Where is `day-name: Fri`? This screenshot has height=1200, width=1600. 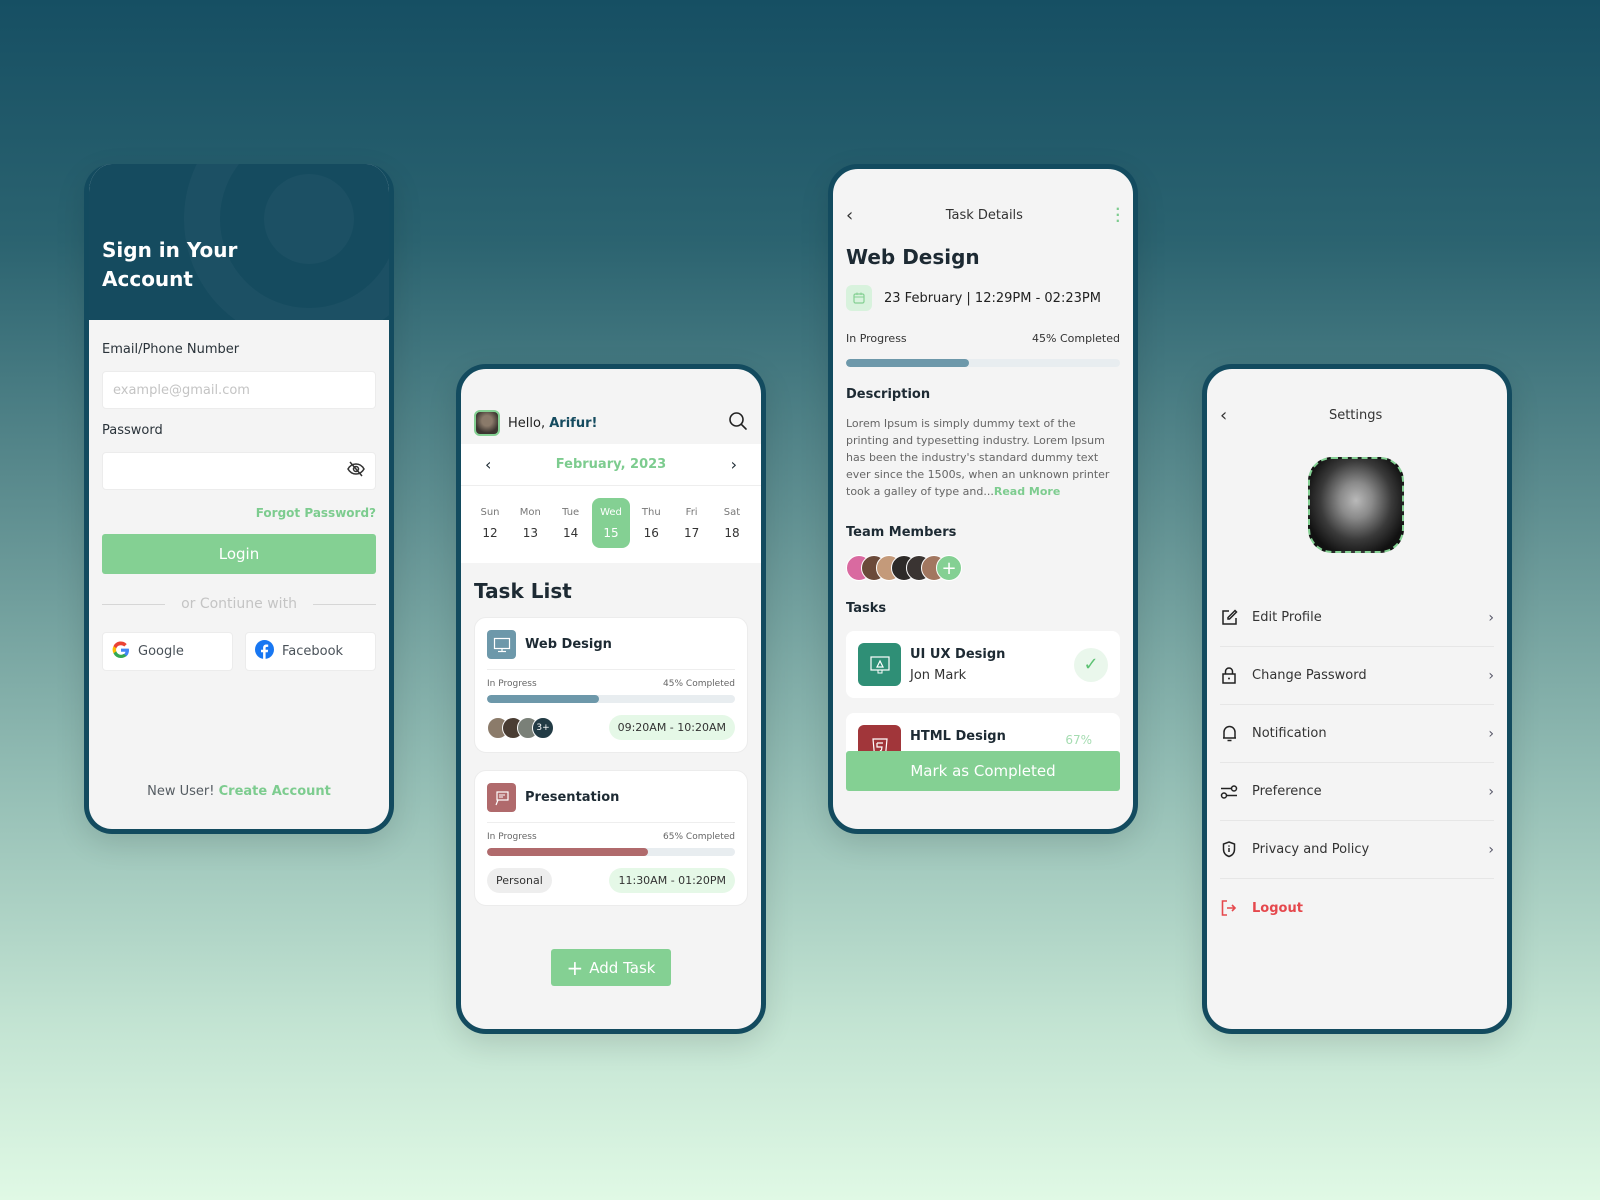 day-name: Fri is located at coordinates (691, 512).